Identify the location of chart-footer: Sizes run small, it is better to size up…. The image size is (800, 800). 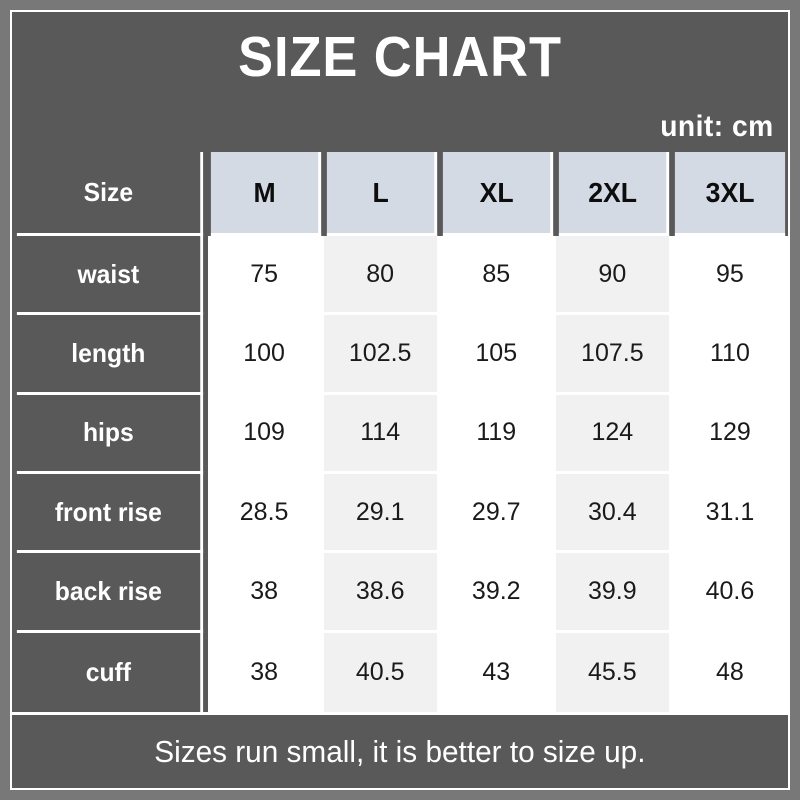
(400, 750).